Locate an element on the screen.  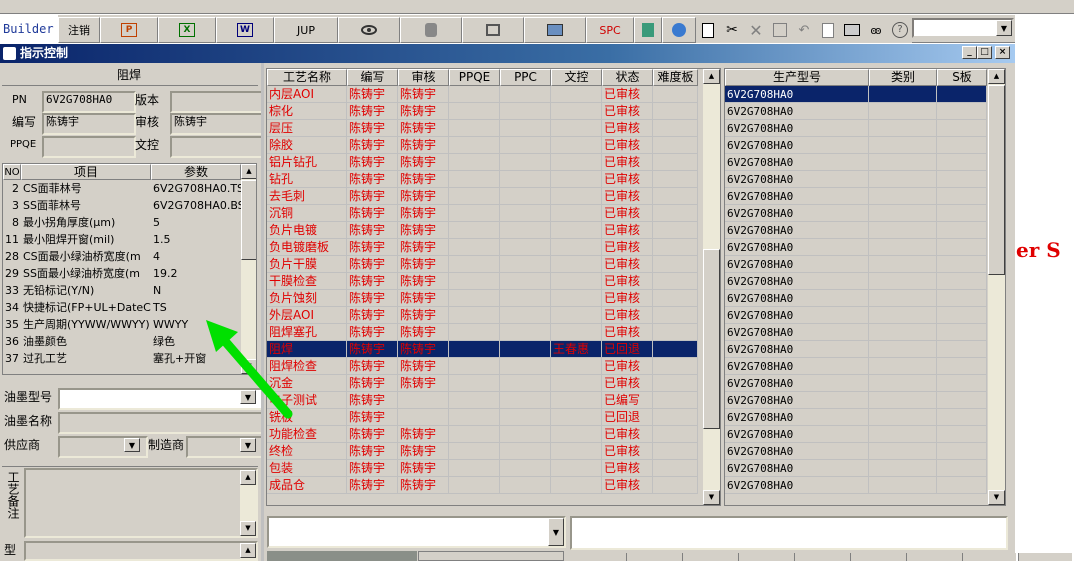
process-row-selected: 阻焊 陈铸宇 陈铸宇 王春惠 已回退 is located at coordinates (482, 349).